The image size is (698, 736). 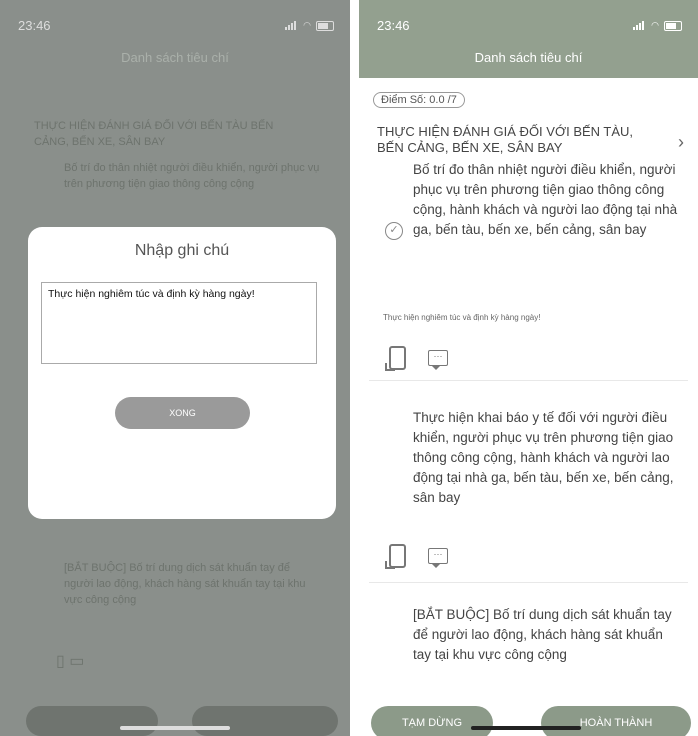 What do you see at coordinates (528, 57) in the screenshot?
I see `page-title: Danh sách tiêu chí` at bounding box center [528, 57].